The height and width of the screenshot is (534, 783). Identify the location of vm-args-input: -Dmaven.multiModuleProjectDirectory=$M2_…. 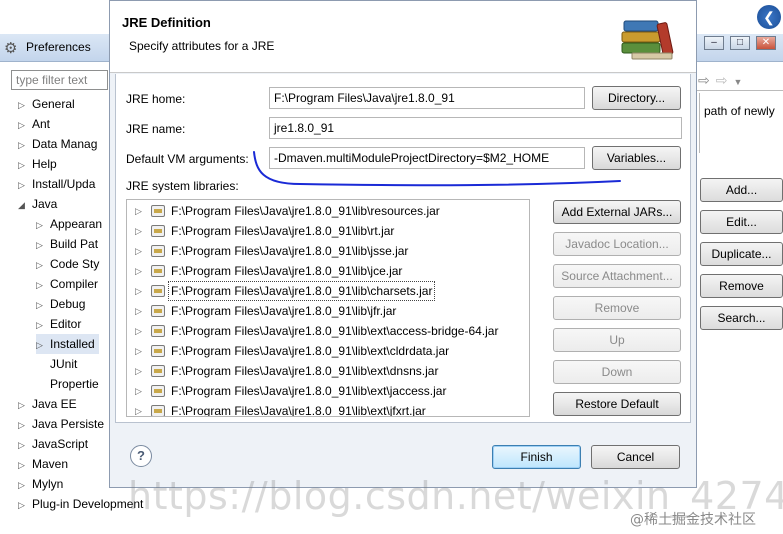
(427, 158).